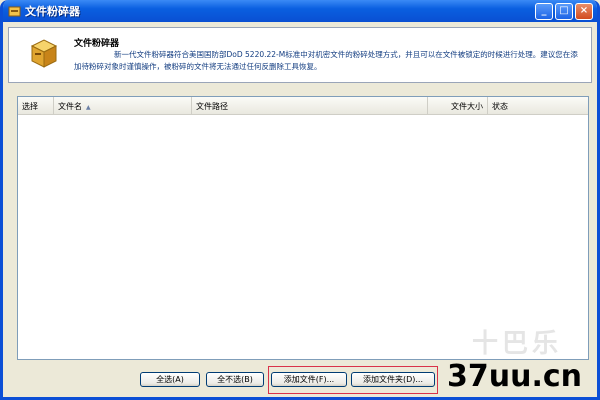 This screenshot has height=400, width=600. What do you see at coordinates (123, 105) in the screenshot?
I see `column-file-name: 文件名 ▲` at bounding box center [123, 105].